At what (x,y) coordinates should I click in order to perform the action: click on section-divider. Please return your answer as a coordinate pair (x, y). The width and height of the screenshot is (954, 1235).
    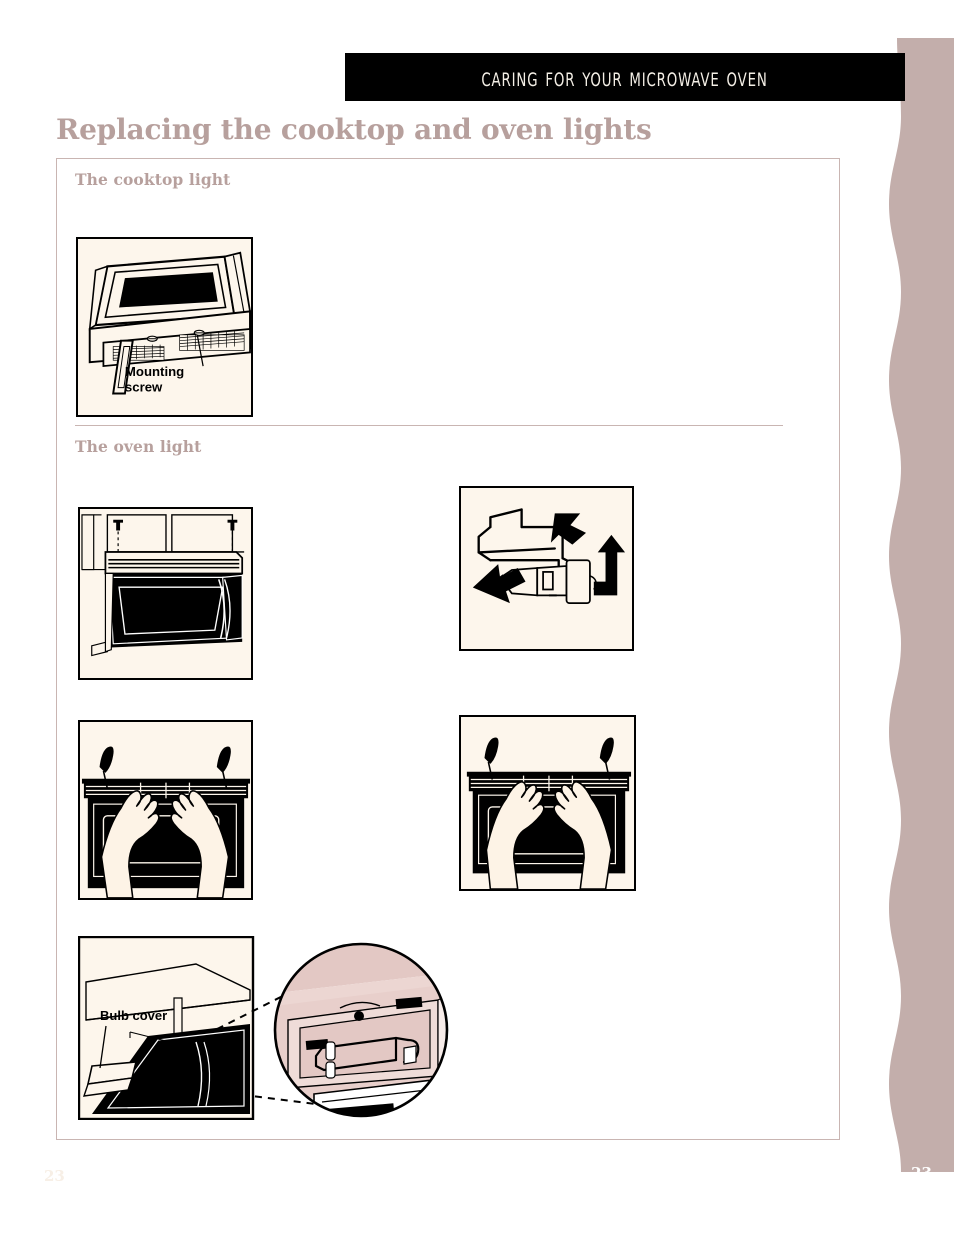
    Looking at the image, I should click on (429, 425).